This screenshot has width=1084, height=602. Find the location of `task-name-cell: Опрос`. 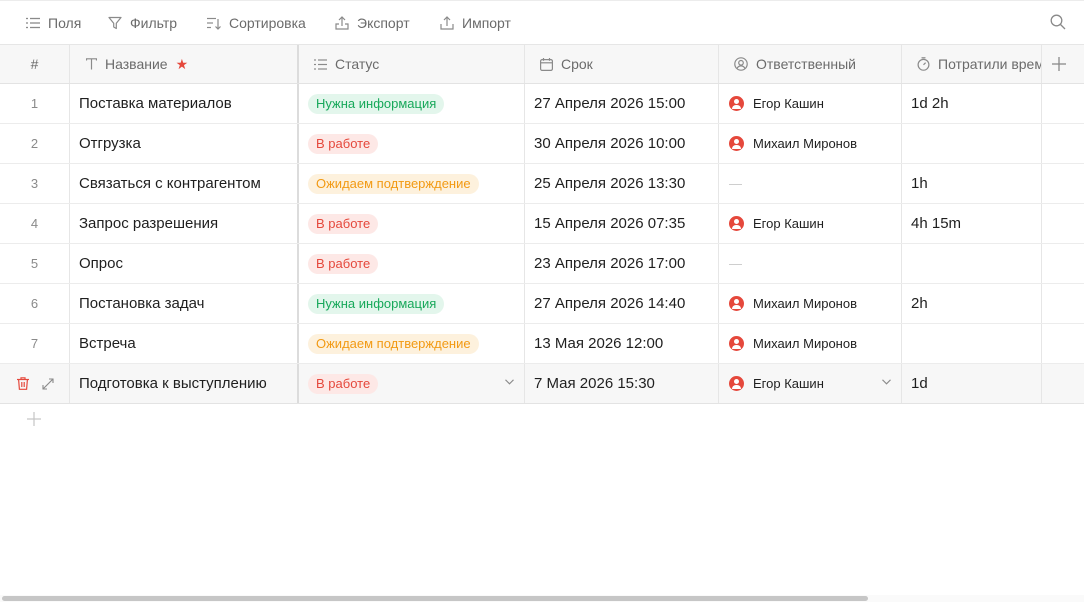

task-name-cell: Опрос is located at coordinates (184, 263).